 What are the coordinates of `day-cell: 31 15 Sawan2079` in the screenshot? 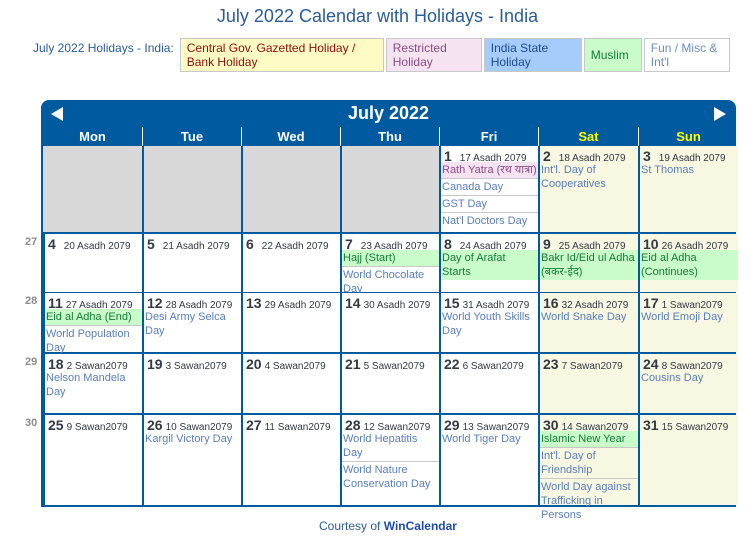 It's located at (688, 460).